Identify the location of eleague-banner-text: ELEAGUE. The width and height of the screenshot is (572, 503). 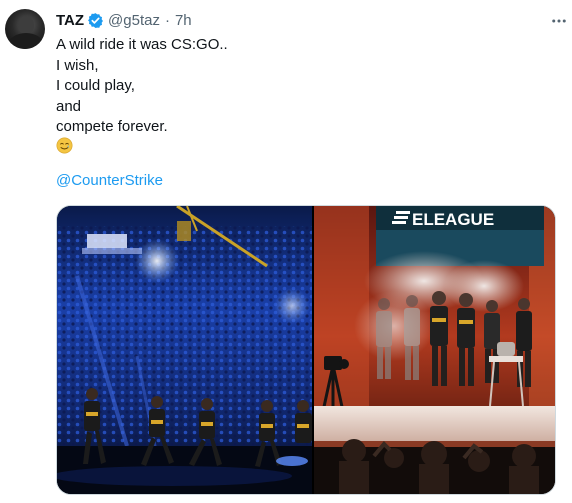
(453, 219).